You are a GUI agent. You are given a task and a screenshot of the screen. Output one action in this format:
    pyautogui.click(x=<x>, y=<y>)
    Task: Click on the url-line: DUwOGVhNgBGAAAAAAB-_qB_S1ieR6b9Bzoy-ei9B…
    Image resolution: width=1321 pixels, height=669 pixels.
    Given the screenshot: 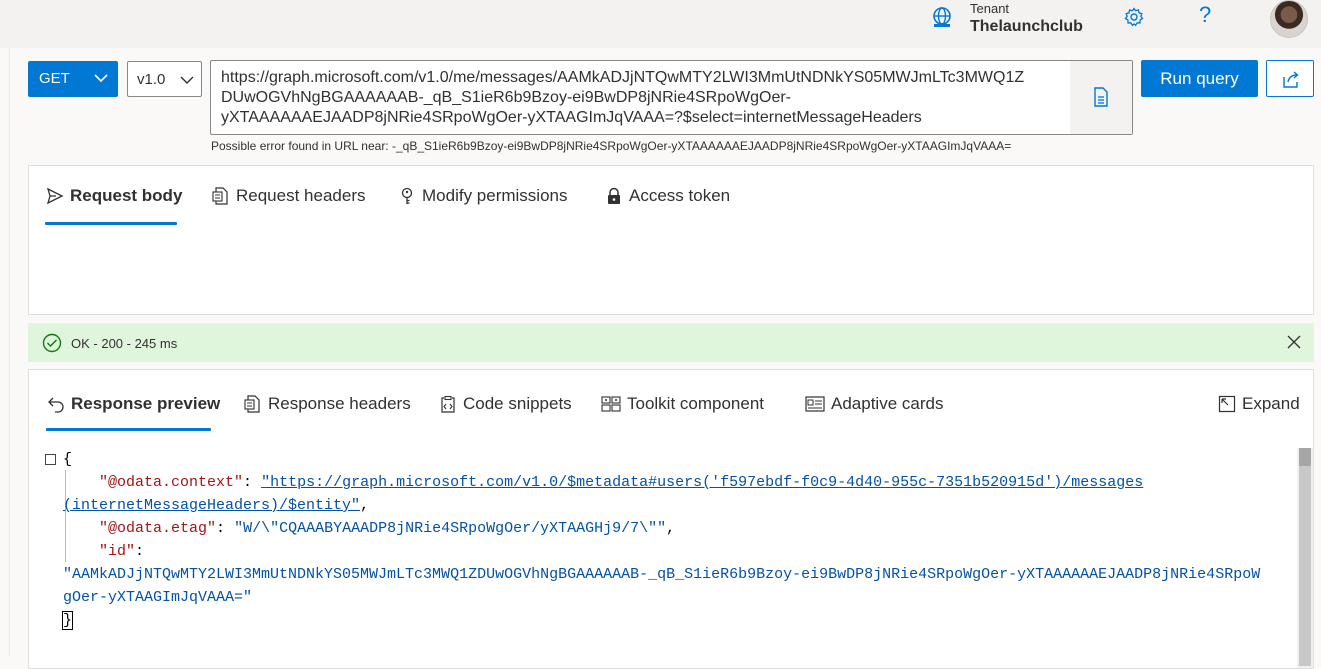 What is the action you would take?
    pyautogui.click(x=506, y=97)
    